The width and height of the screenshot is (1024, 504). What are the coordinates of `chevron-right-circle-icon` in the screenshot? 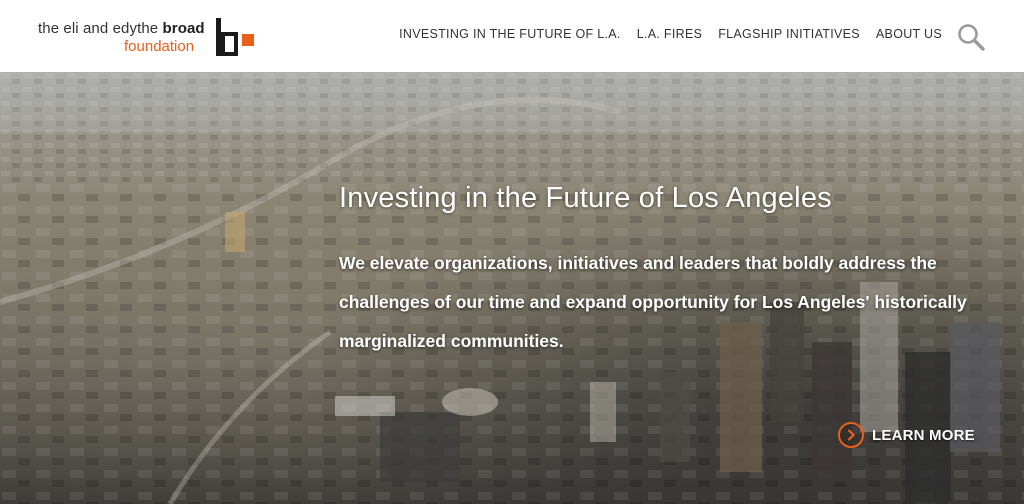 It's located at (851, 435).